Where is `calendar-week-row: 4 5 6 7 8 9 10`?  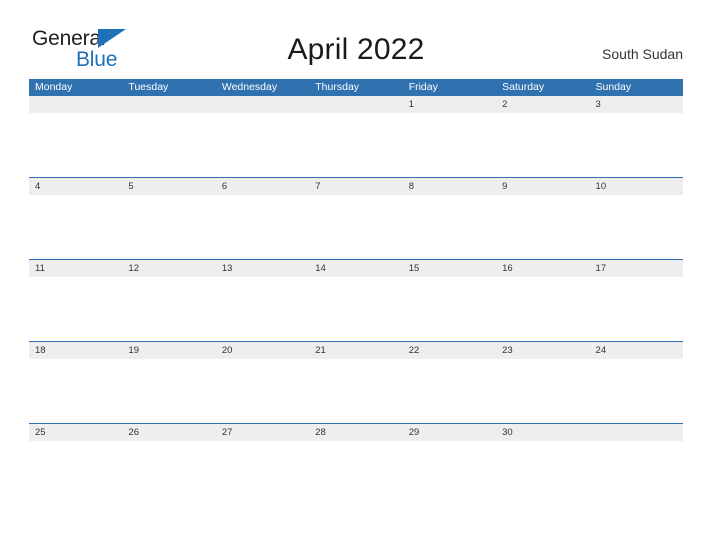 calendar-week-row: 4 5 6 7 8 9 10 is located at coordinates (356, 218).